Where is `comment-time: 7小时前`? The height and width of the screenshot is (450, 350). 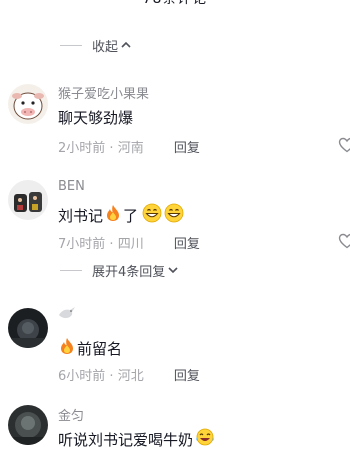
comment-time: 7小时前 is located at coordinates (82, 244).